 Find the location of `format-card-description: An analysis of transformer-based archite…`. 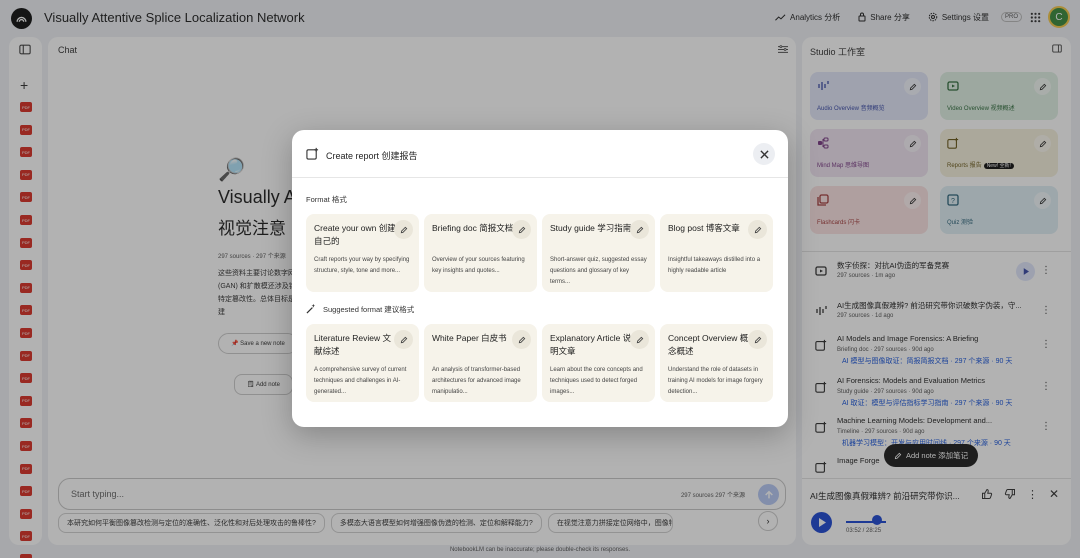

format-card-description: An analysis of transformer-based archite… is located at coordinates (476, 381).